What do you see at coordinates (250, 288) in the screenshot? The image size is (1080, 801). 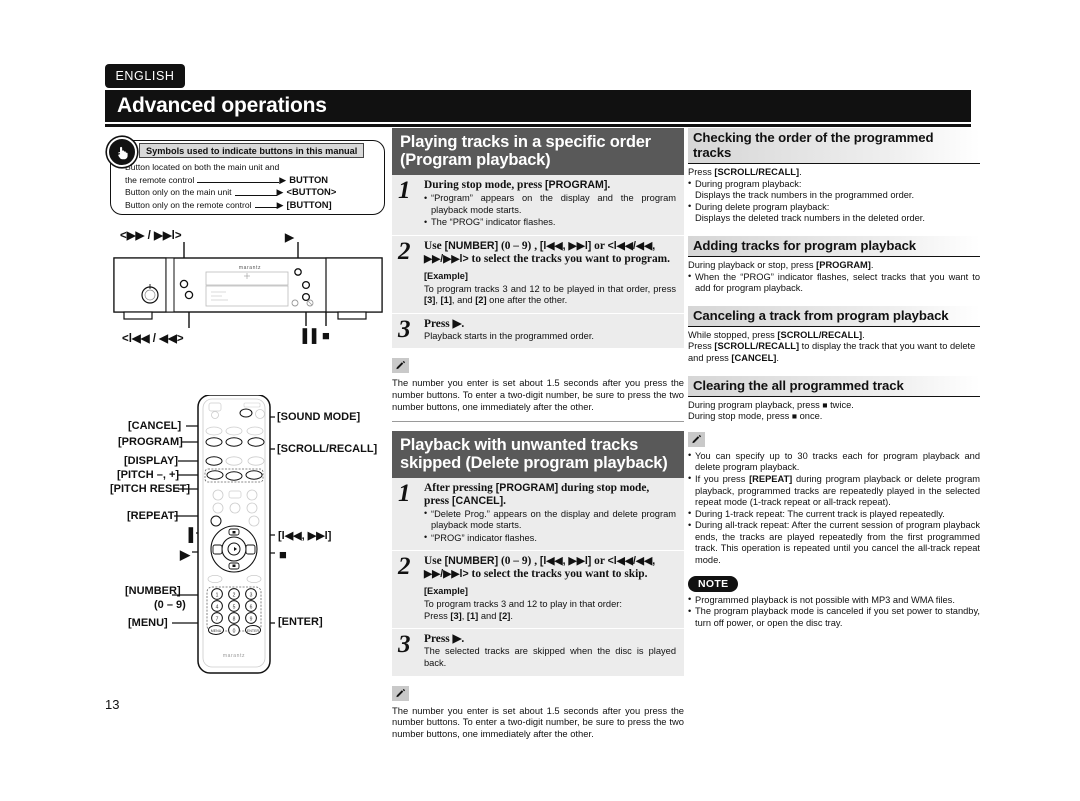 I see `main-unit-diagram: <▶▶ / ▶▶l> ▶ <l◀◀ / ◀◀> ▐▐ ■ marantz` at bounding box center [250, 288].